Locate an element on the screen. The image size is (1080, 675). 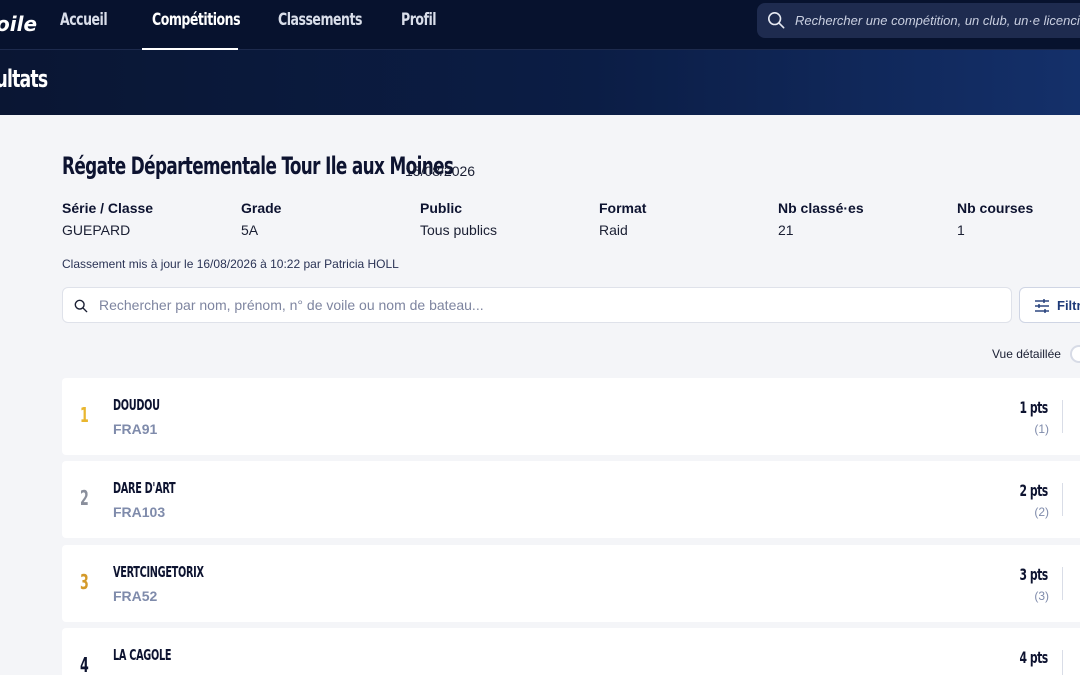
global-search-input is located at coordinates (937, 20).